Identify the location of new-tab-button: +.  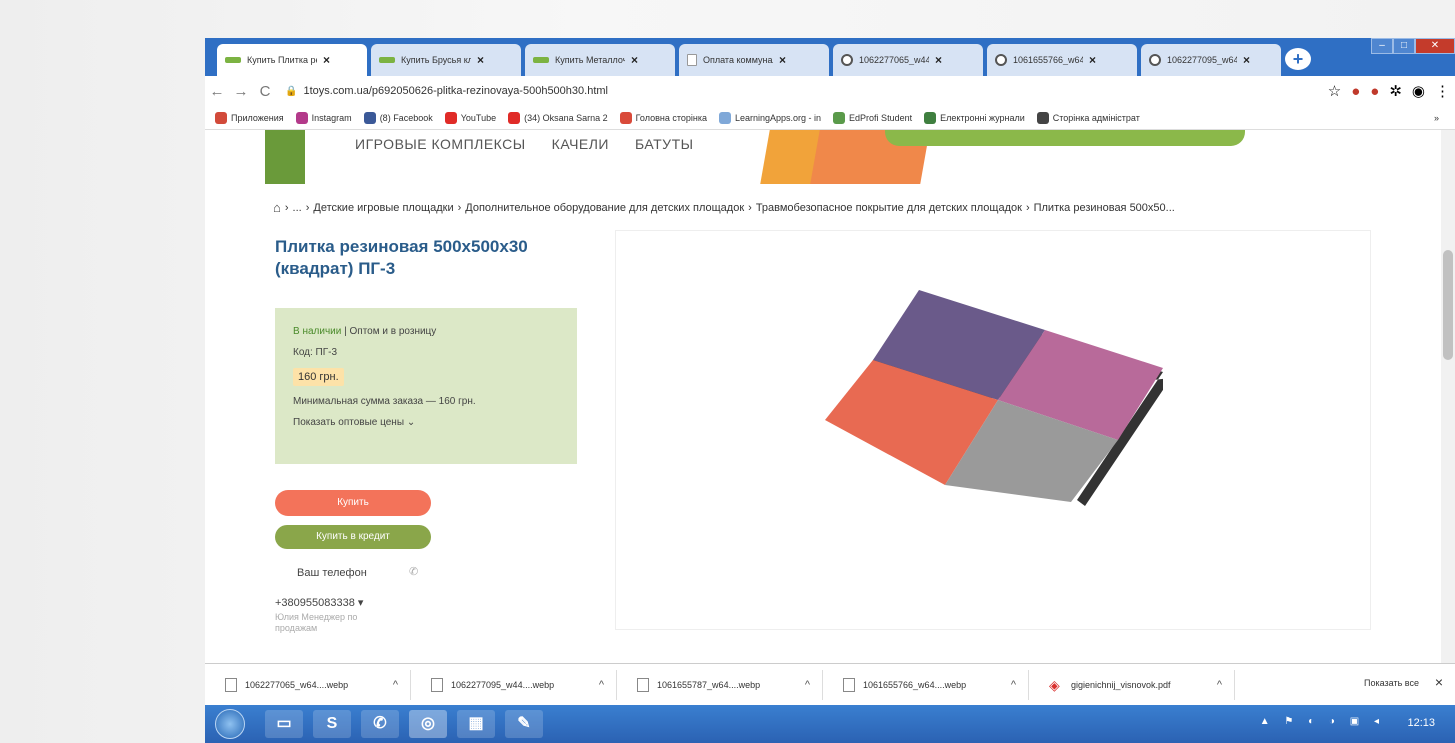
(1298, 59).